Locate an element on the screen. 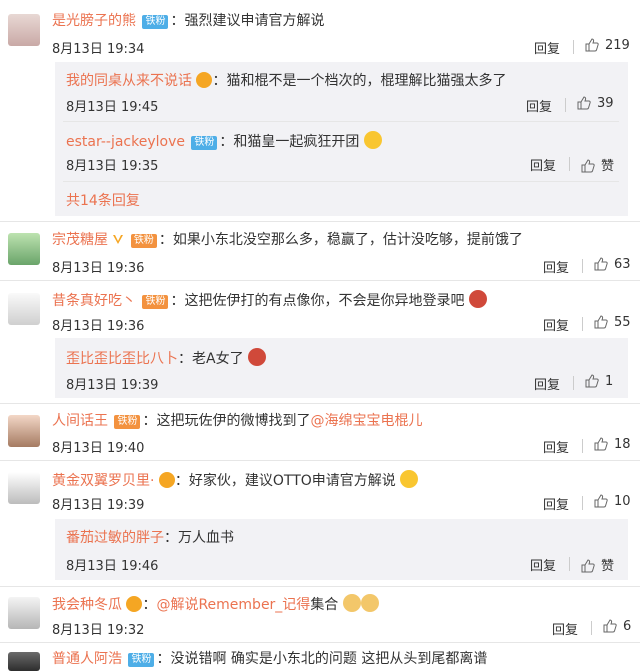 This screenshot has height=671, width=640. like-count: 39 is located at coordinates (605, 103).